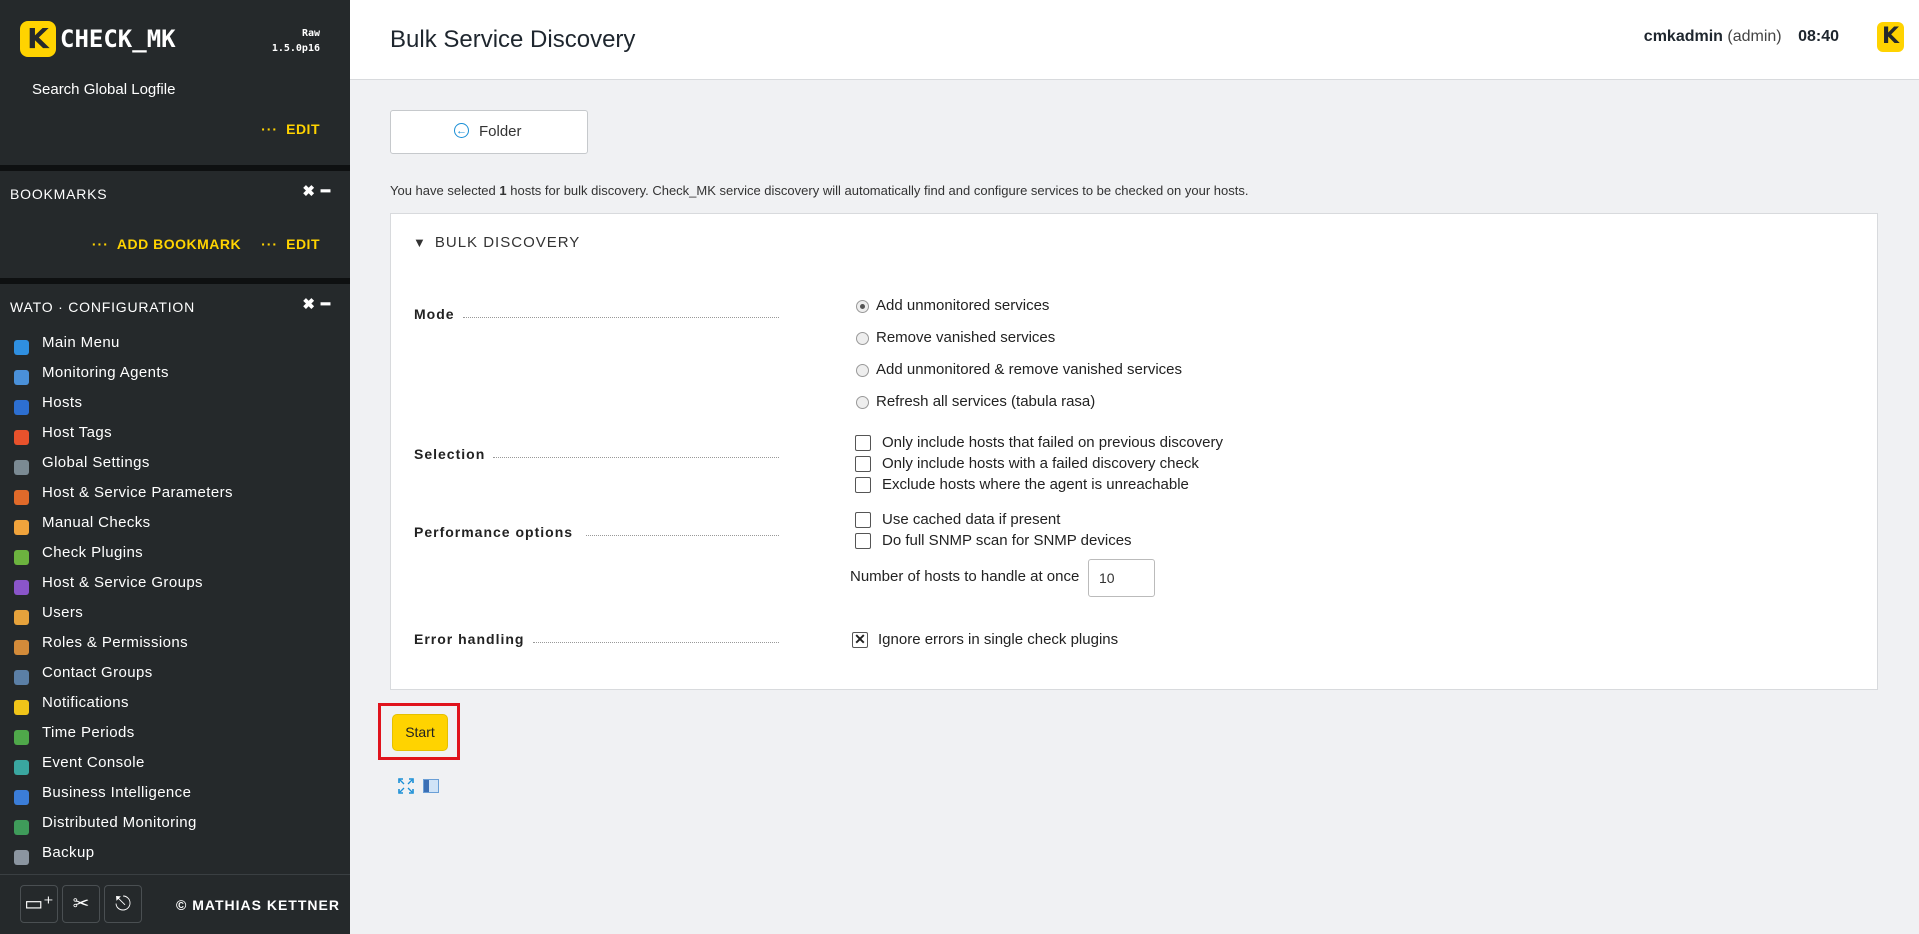 This screenshot has width=1919, height=934. I want to click on mode-option-label: Add unmonitored services, so click(962, 305).